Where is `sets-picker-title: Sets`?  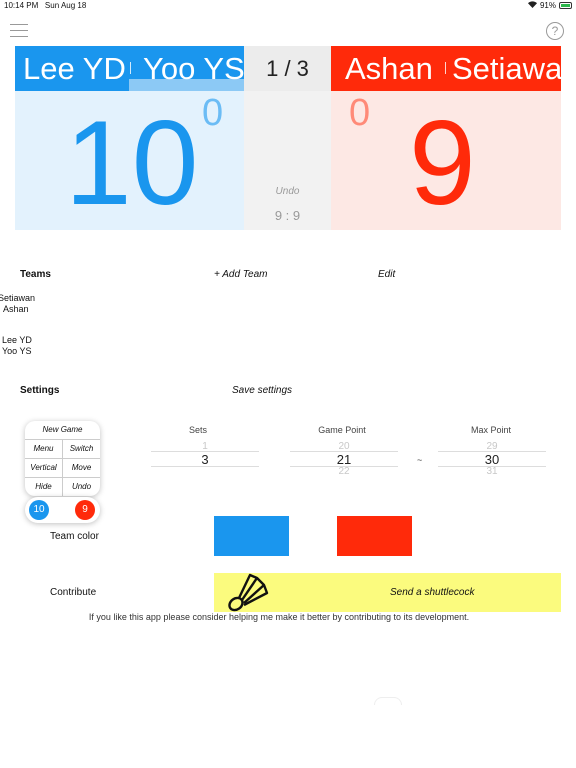
sets-picker-title: Sets is located at coordinates (197, 430).